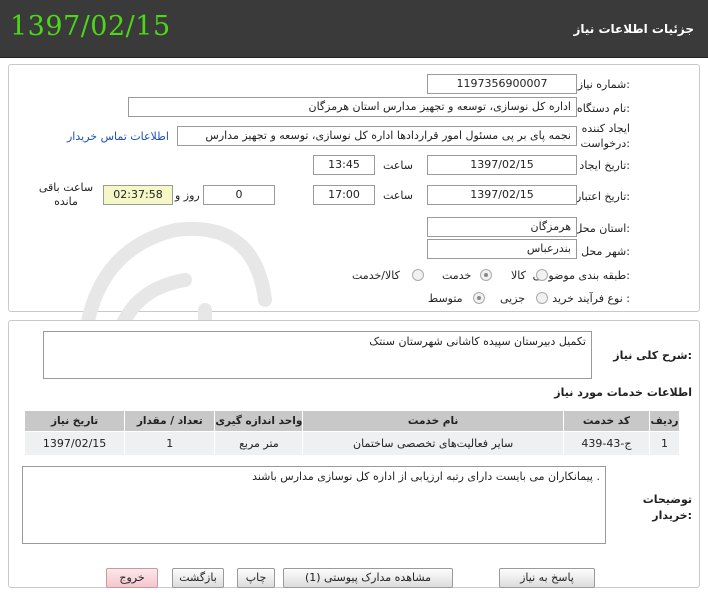 The width and height of the screenshot is (708, 594). What do you see at coordinates (90, 26) in the screenshot?
I see `header-date: 1397/02/15` at bounding box center [90, 26].